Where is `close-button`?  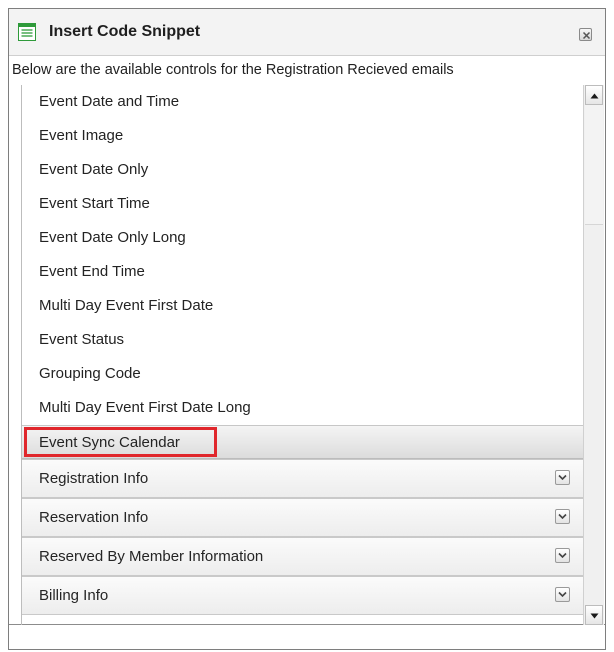
close-button is located at coordinates (585, 34).